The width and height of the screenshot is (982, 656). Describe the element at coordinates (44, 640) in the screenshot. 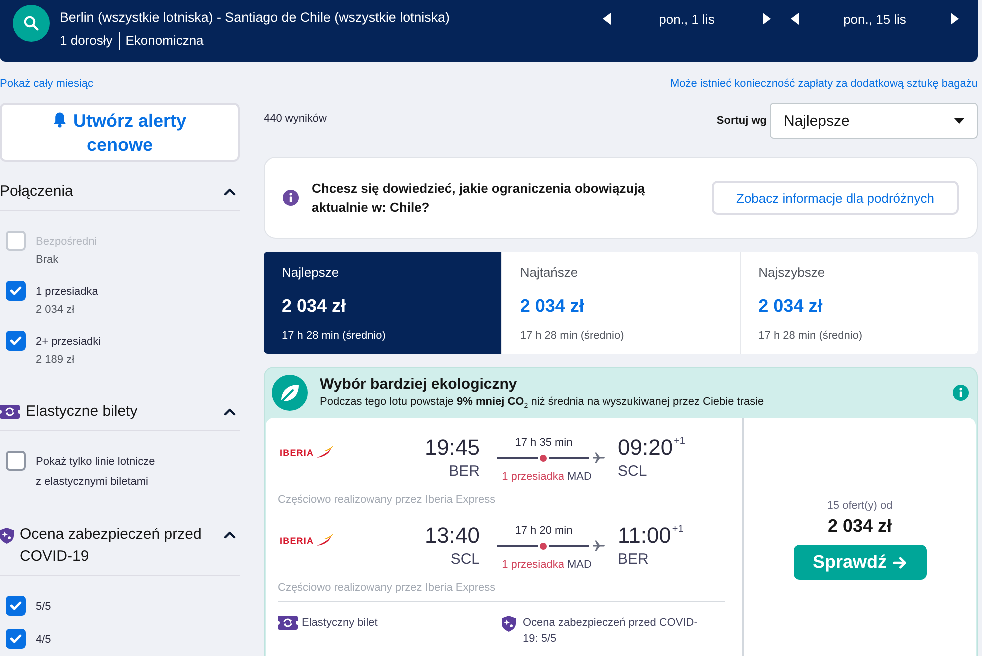

I see `option-label: 4/5` at that location.